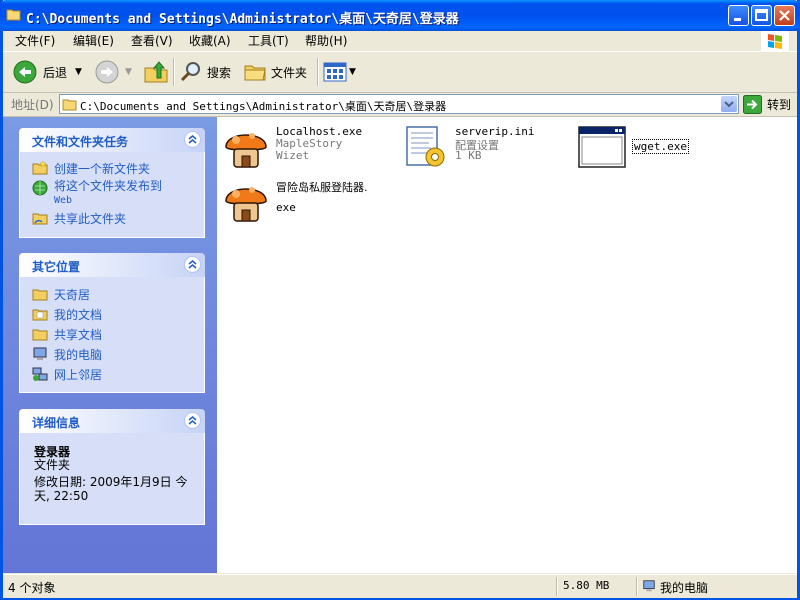 The image size is (800, 600). Describe the element at coordinates (67, 314) in the screenshot. I see `place-my-documents: 我的文档` at that location.